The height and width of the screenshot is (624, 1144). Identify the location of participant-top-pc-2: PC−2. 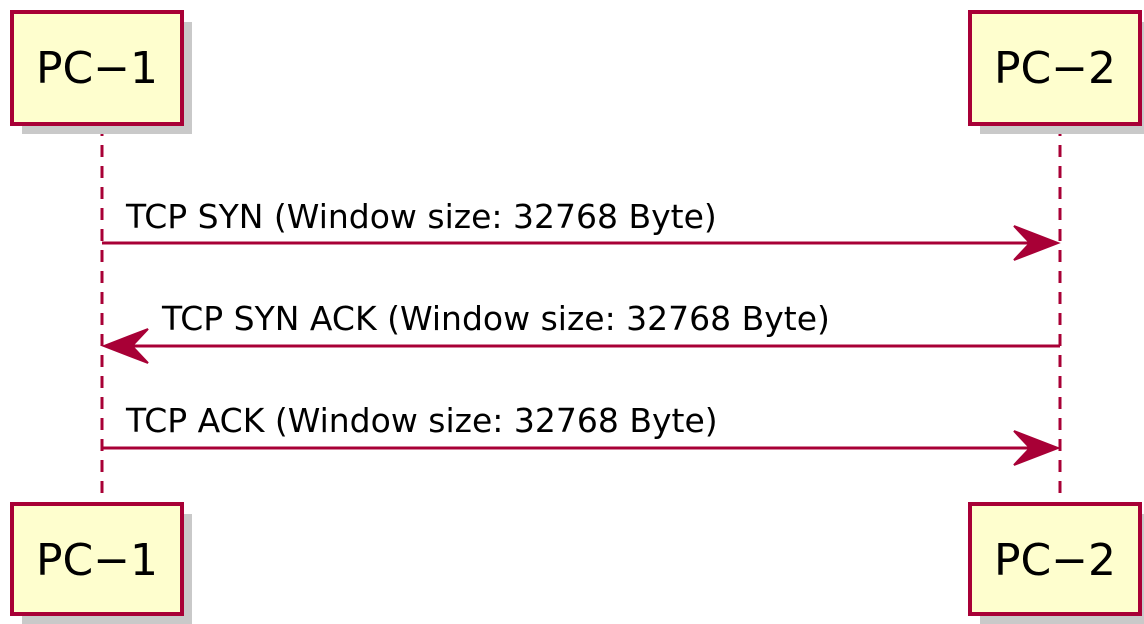
(1056, 72).